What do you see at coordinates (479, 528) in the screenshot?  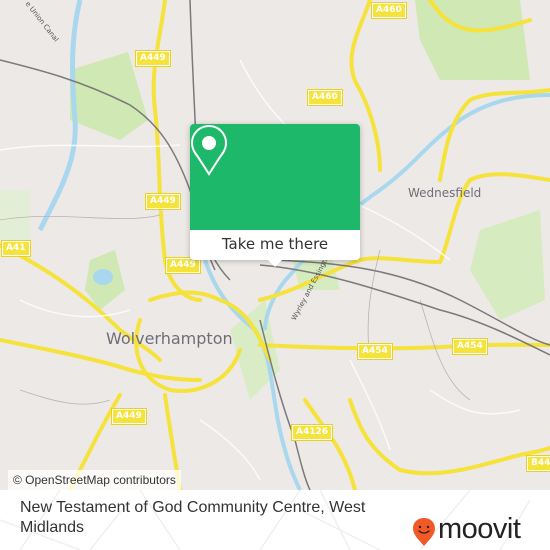 I see `moovit-logo-text: moovit` at bounding box center [479, 528].